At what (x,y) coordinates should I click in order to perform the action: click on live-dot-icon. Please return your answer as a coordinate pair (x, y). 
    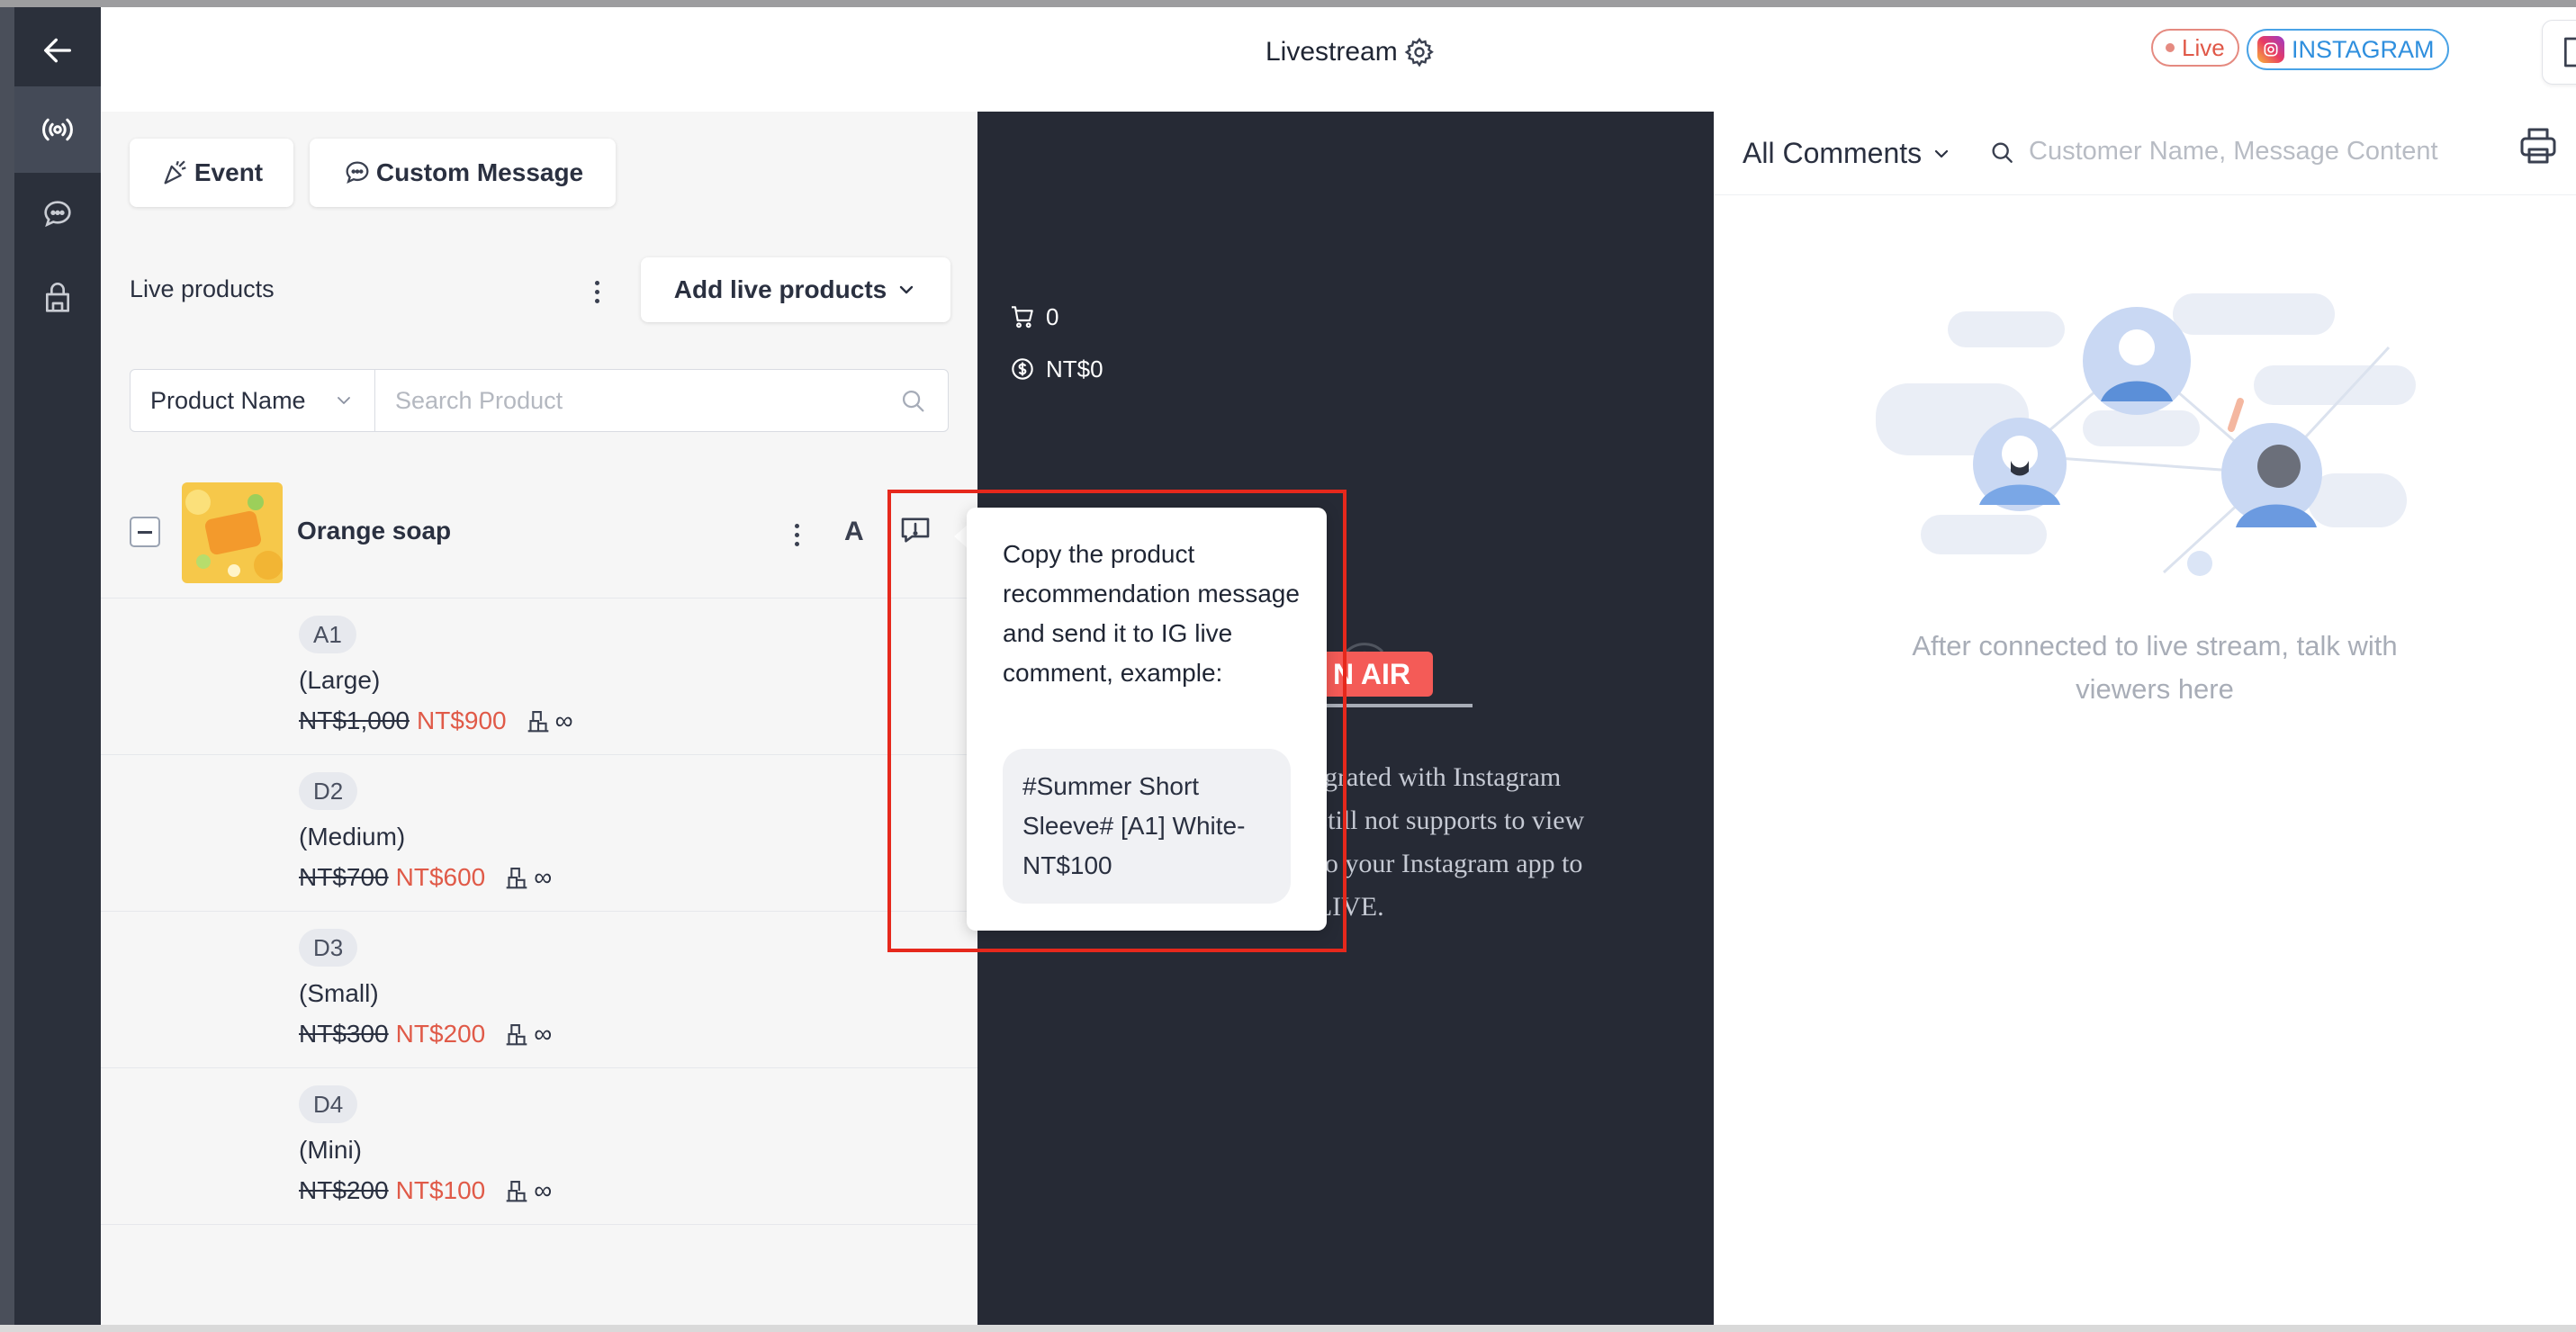
    Looking at the image, I should click on (2170, 47).